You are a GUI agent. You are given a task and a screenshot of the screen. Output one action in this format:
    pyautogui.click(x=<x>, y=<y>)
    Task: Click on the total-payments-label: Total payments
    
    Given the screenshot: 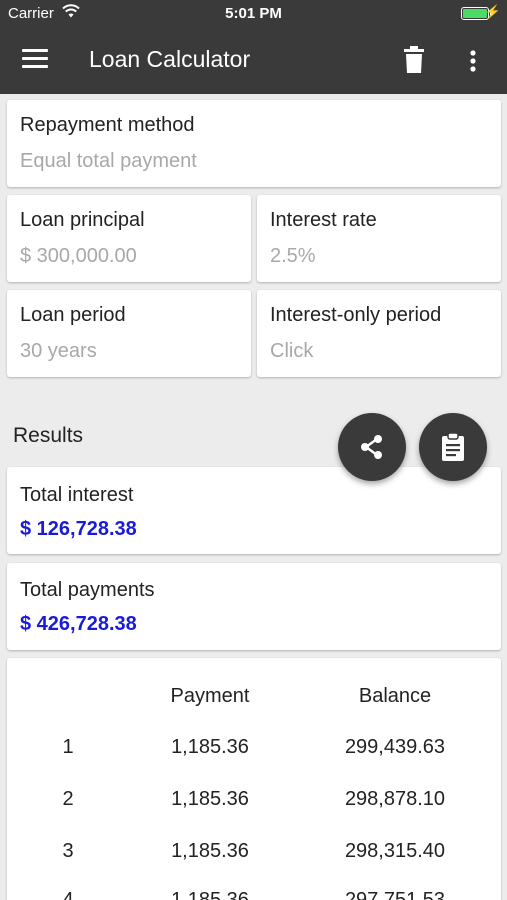 What is the action you would take?
    pyautogui.click(x=87, y=590)
    